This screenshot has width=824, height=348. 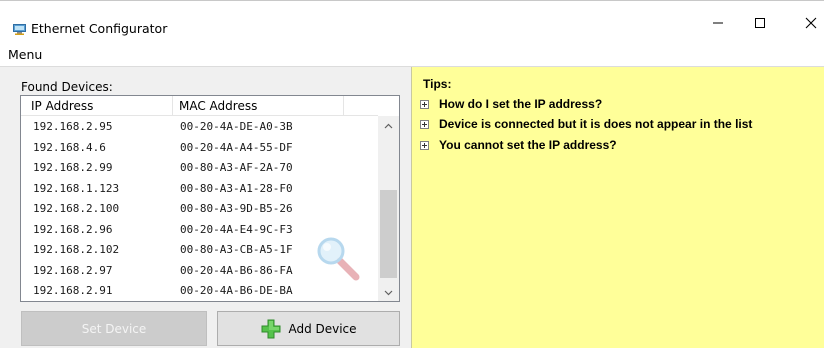 I want to click on title-bar: Ethernet Configurator, so click(x=412, y=22).